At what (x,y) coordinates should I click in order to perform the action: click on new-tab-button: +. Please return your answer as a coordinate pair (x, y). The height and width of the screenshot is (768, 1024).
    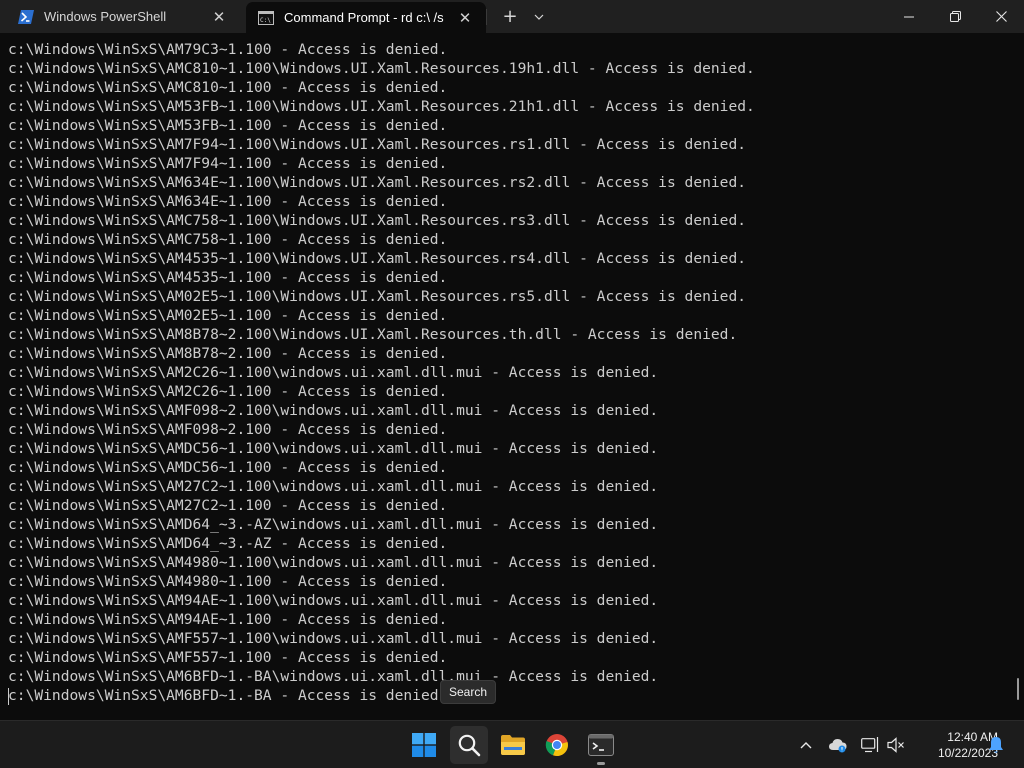
    Looking at the image, I should click on (510, 17).